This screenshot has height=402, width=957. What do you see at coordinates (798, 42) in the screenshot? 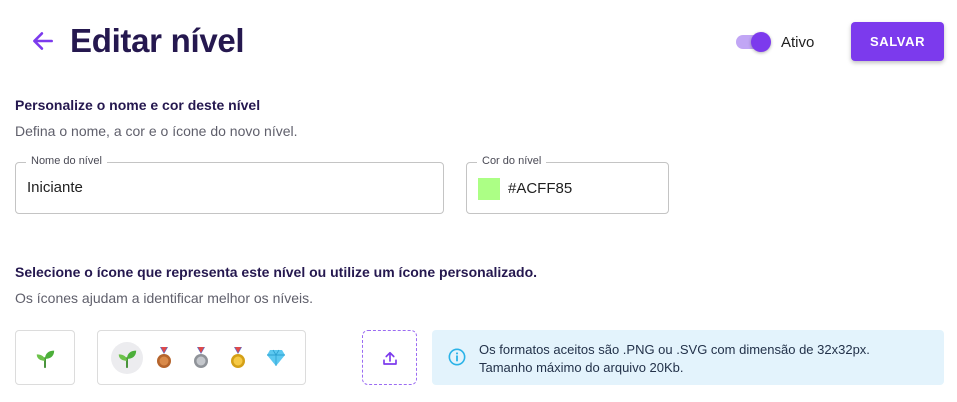
I see `active-toggle-label: Ativo` at bounding box center [798, 42].